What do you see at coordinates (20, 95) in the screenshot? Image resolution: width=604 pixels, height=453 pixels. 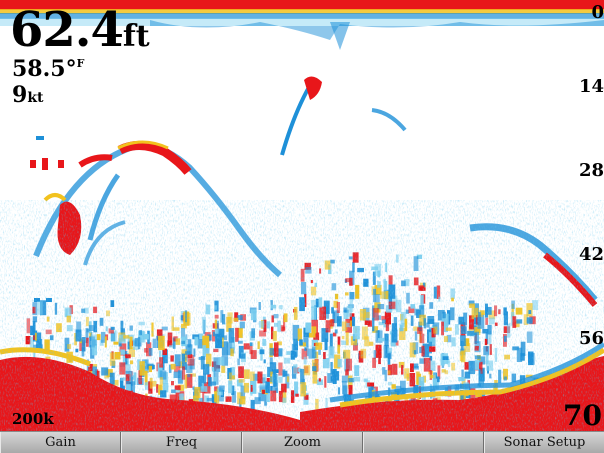 I see `speed-value: 9` at bounding box center [20, 95].